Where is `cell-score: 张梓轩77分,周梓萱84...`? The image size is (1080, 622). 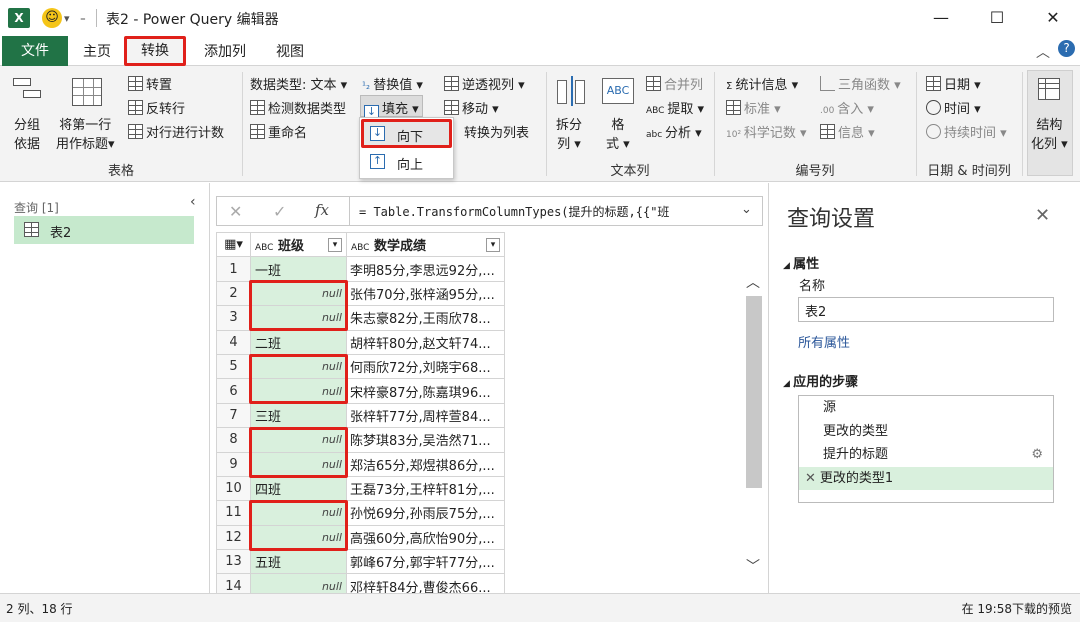 cell-score: 张梓轩77分,周梓萱84... is located at coordinates (425, 415).